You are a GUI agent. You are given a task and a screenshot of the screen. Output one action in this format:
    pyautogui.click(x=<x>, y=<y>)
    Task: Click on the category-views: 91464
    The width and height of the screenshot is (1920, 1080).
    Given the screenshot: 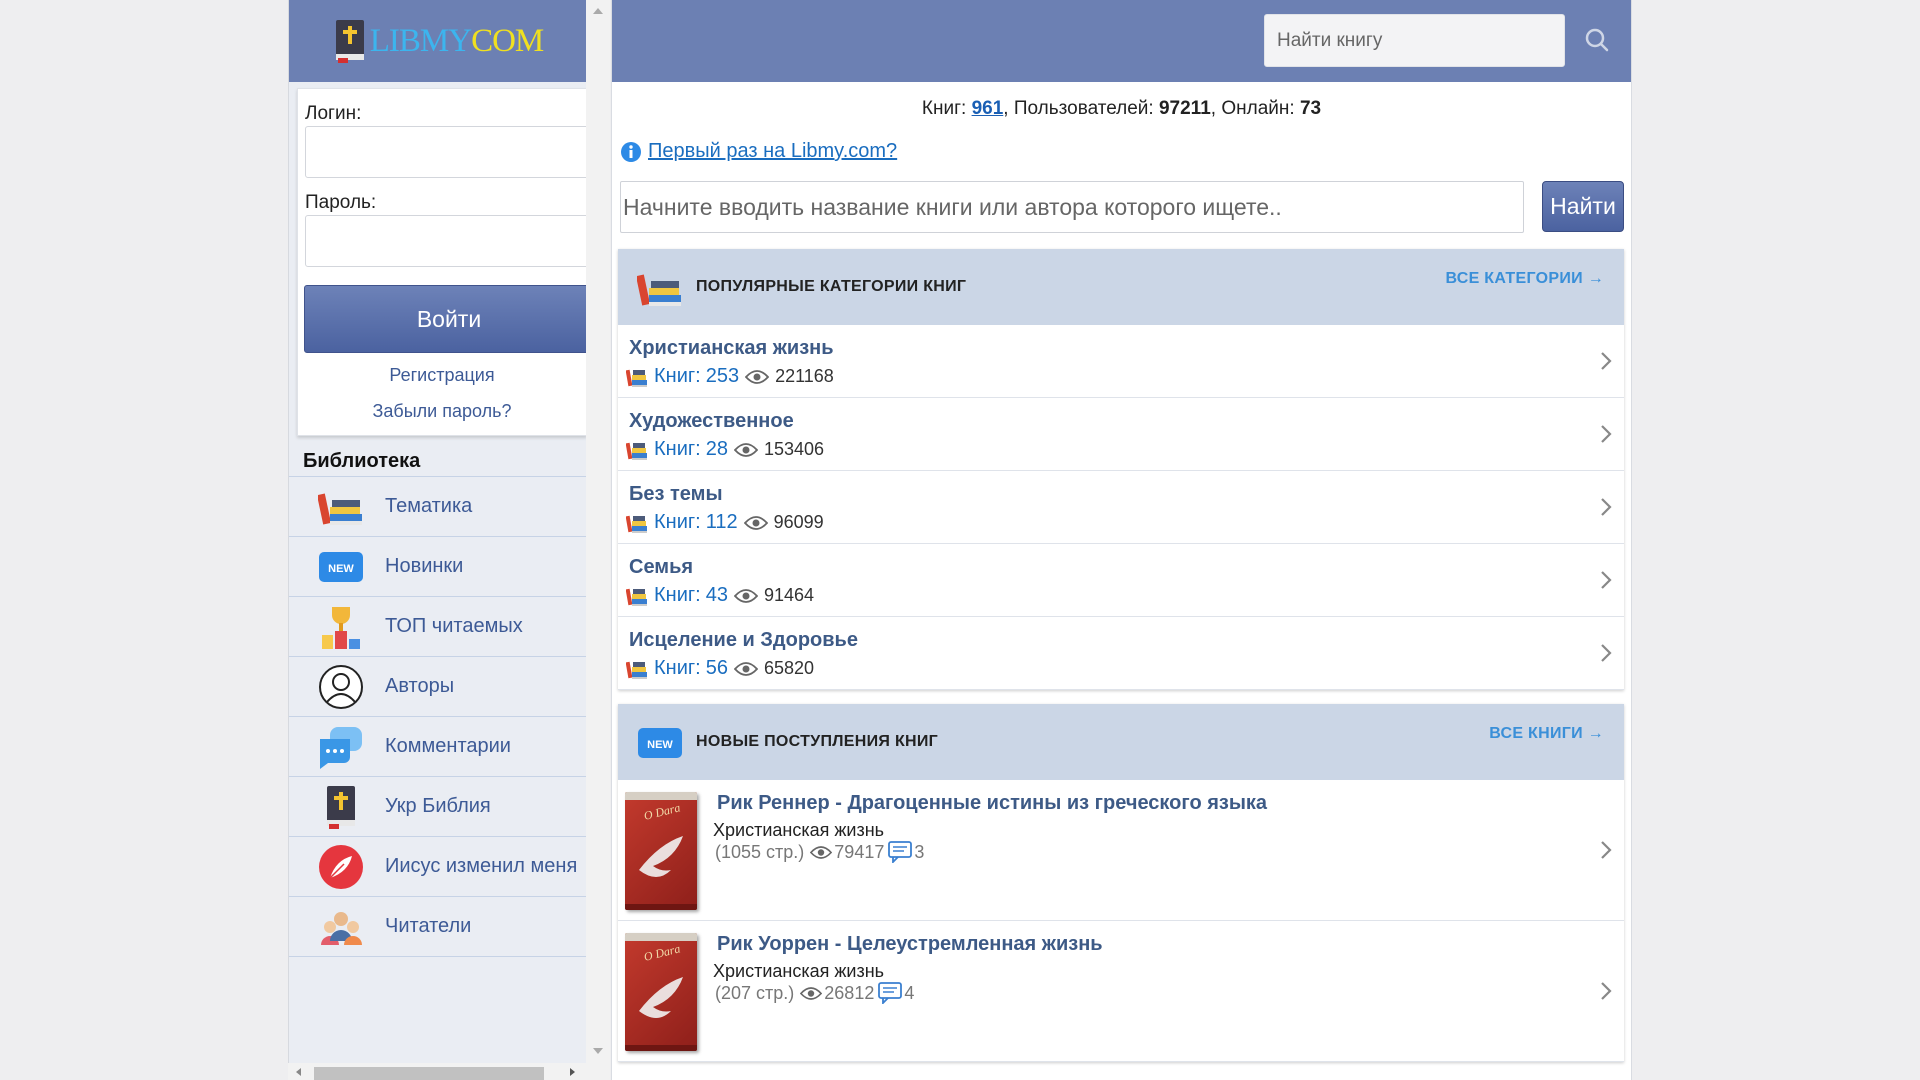 What is the action you would take?
    pyautogui.click(x=789, y=595)
    